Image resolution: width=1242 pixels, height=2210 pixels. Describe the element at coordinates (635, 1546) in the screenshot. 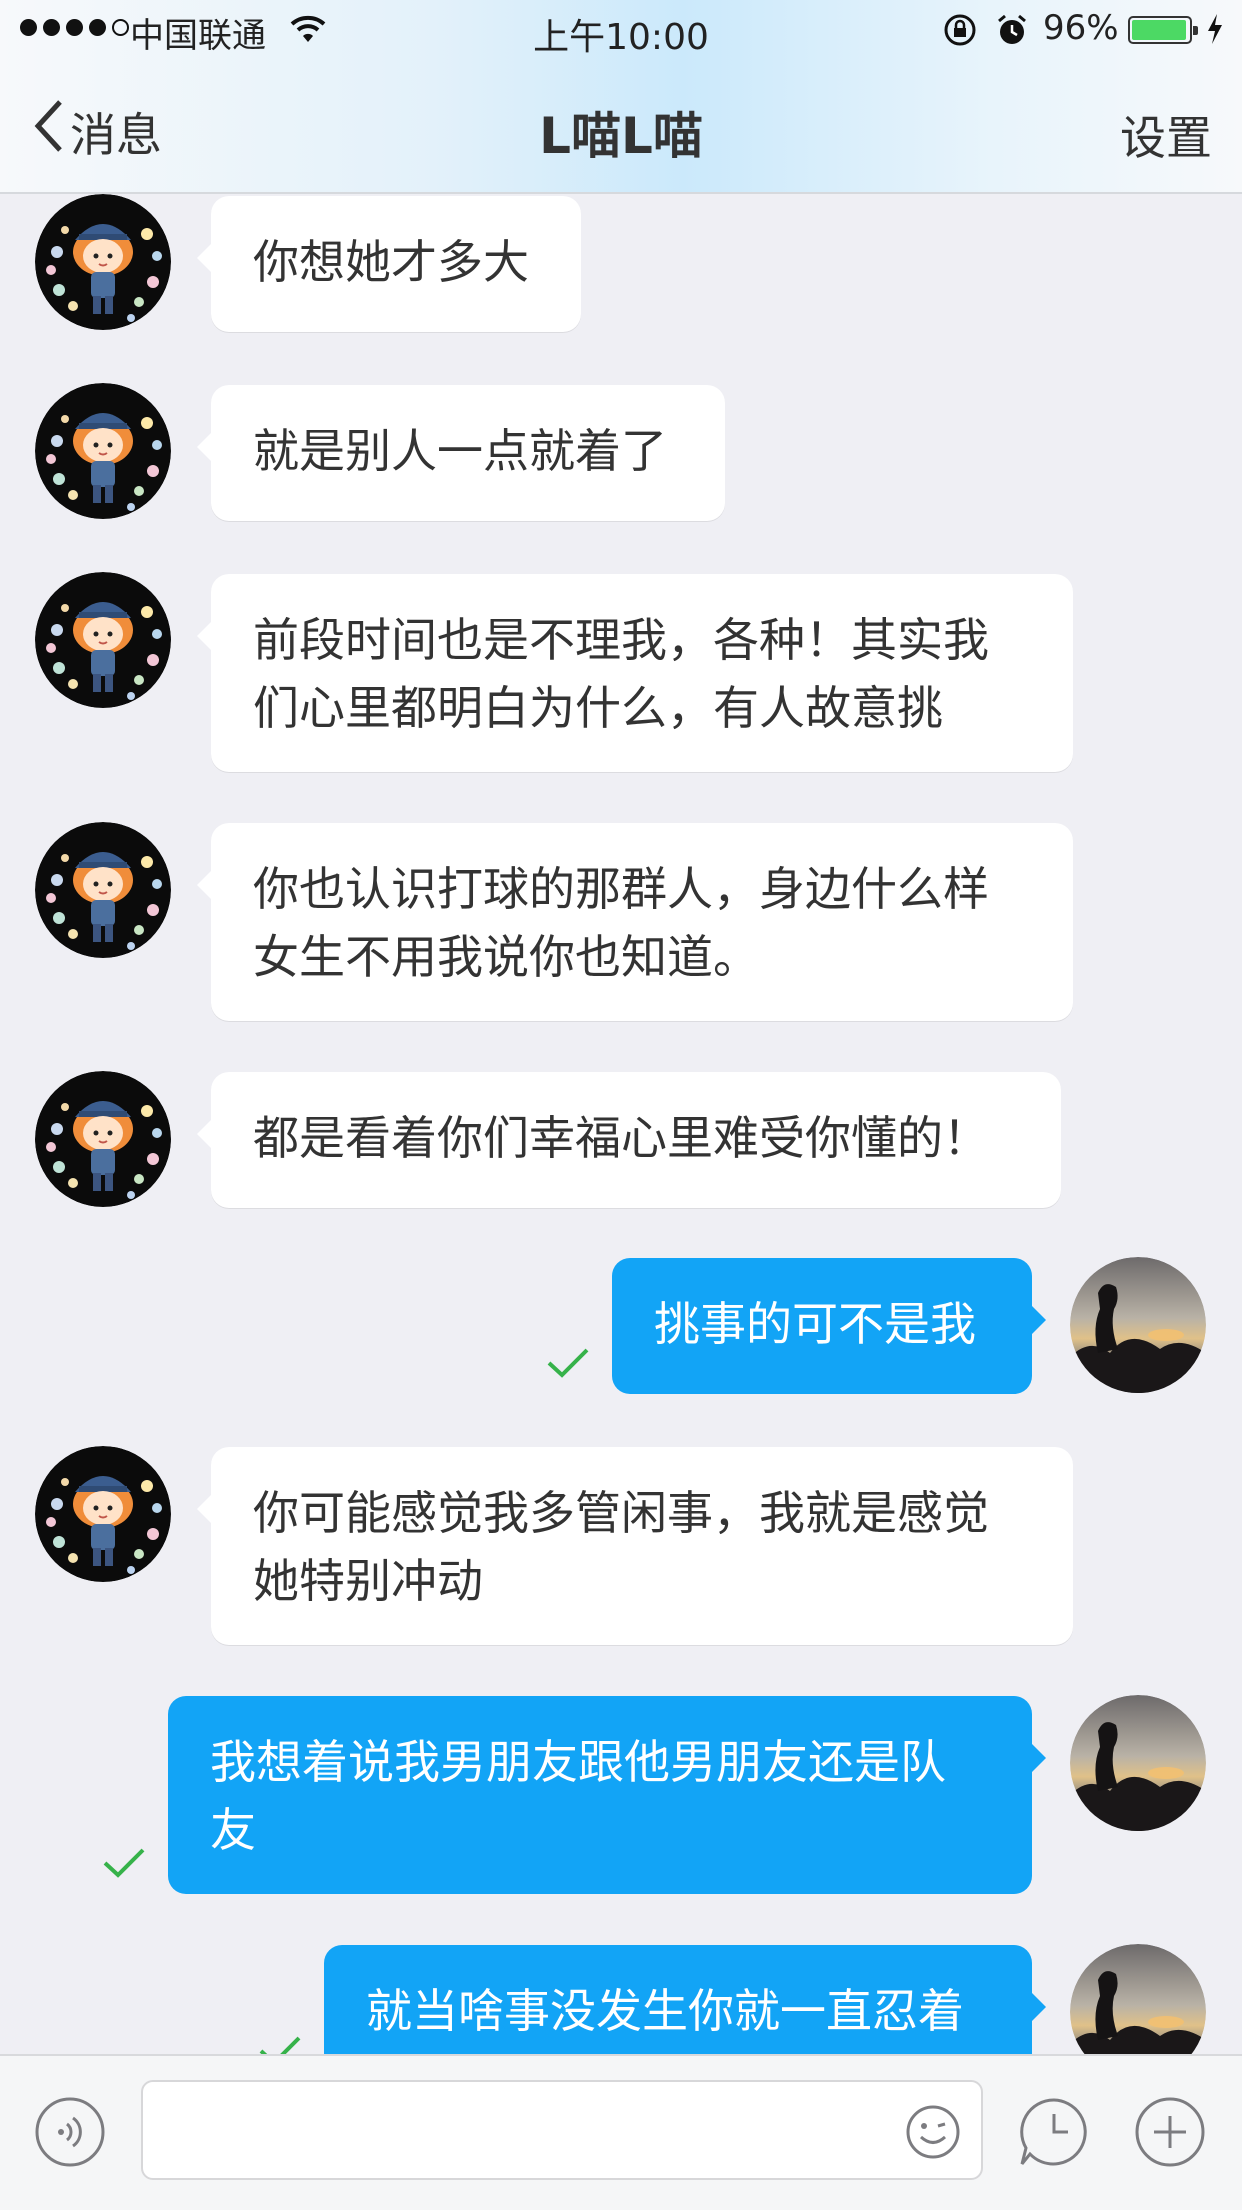

I see `message-bubble: 你可能感觉我多管闲事，我就是感觉她特别冲动` at that location.